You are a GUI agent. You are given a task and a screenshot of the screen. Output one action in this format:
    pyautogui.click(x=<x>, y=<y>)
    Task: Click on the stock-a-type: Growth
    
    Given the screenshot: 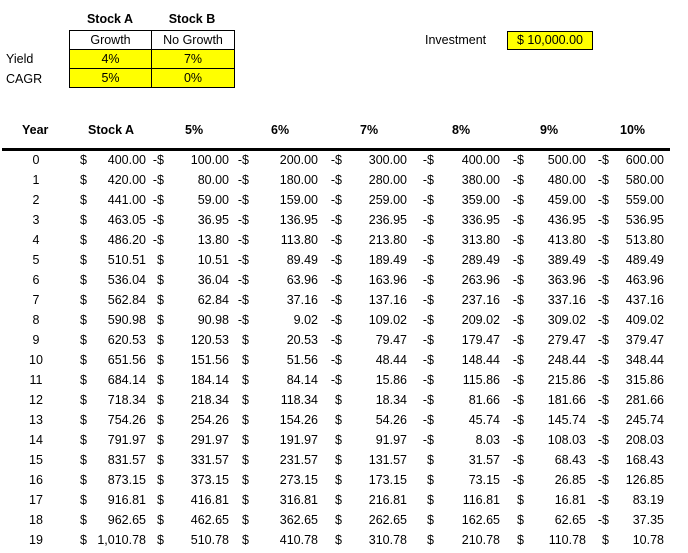 What is the action you would take?
    pyautogui.click(x=111, y=40)
    